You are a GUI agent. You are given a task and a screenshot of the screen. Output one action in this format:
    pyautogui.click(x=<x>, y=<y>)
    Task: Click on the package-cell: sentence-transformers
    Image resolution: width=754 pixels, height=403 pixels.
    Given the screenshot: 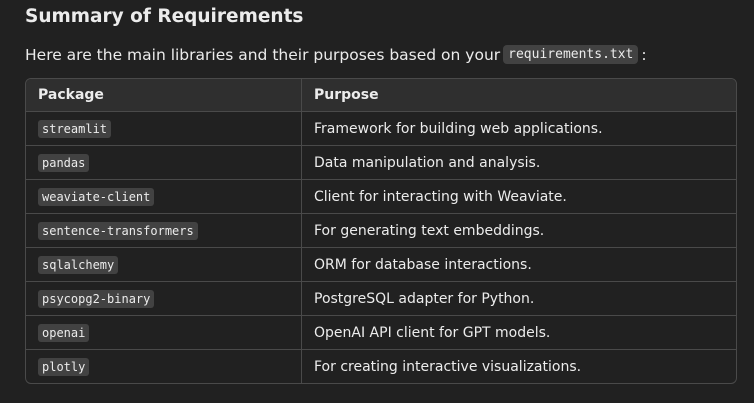 What is the action you would take?
    pyautogui.click(x=164, y=230)
    